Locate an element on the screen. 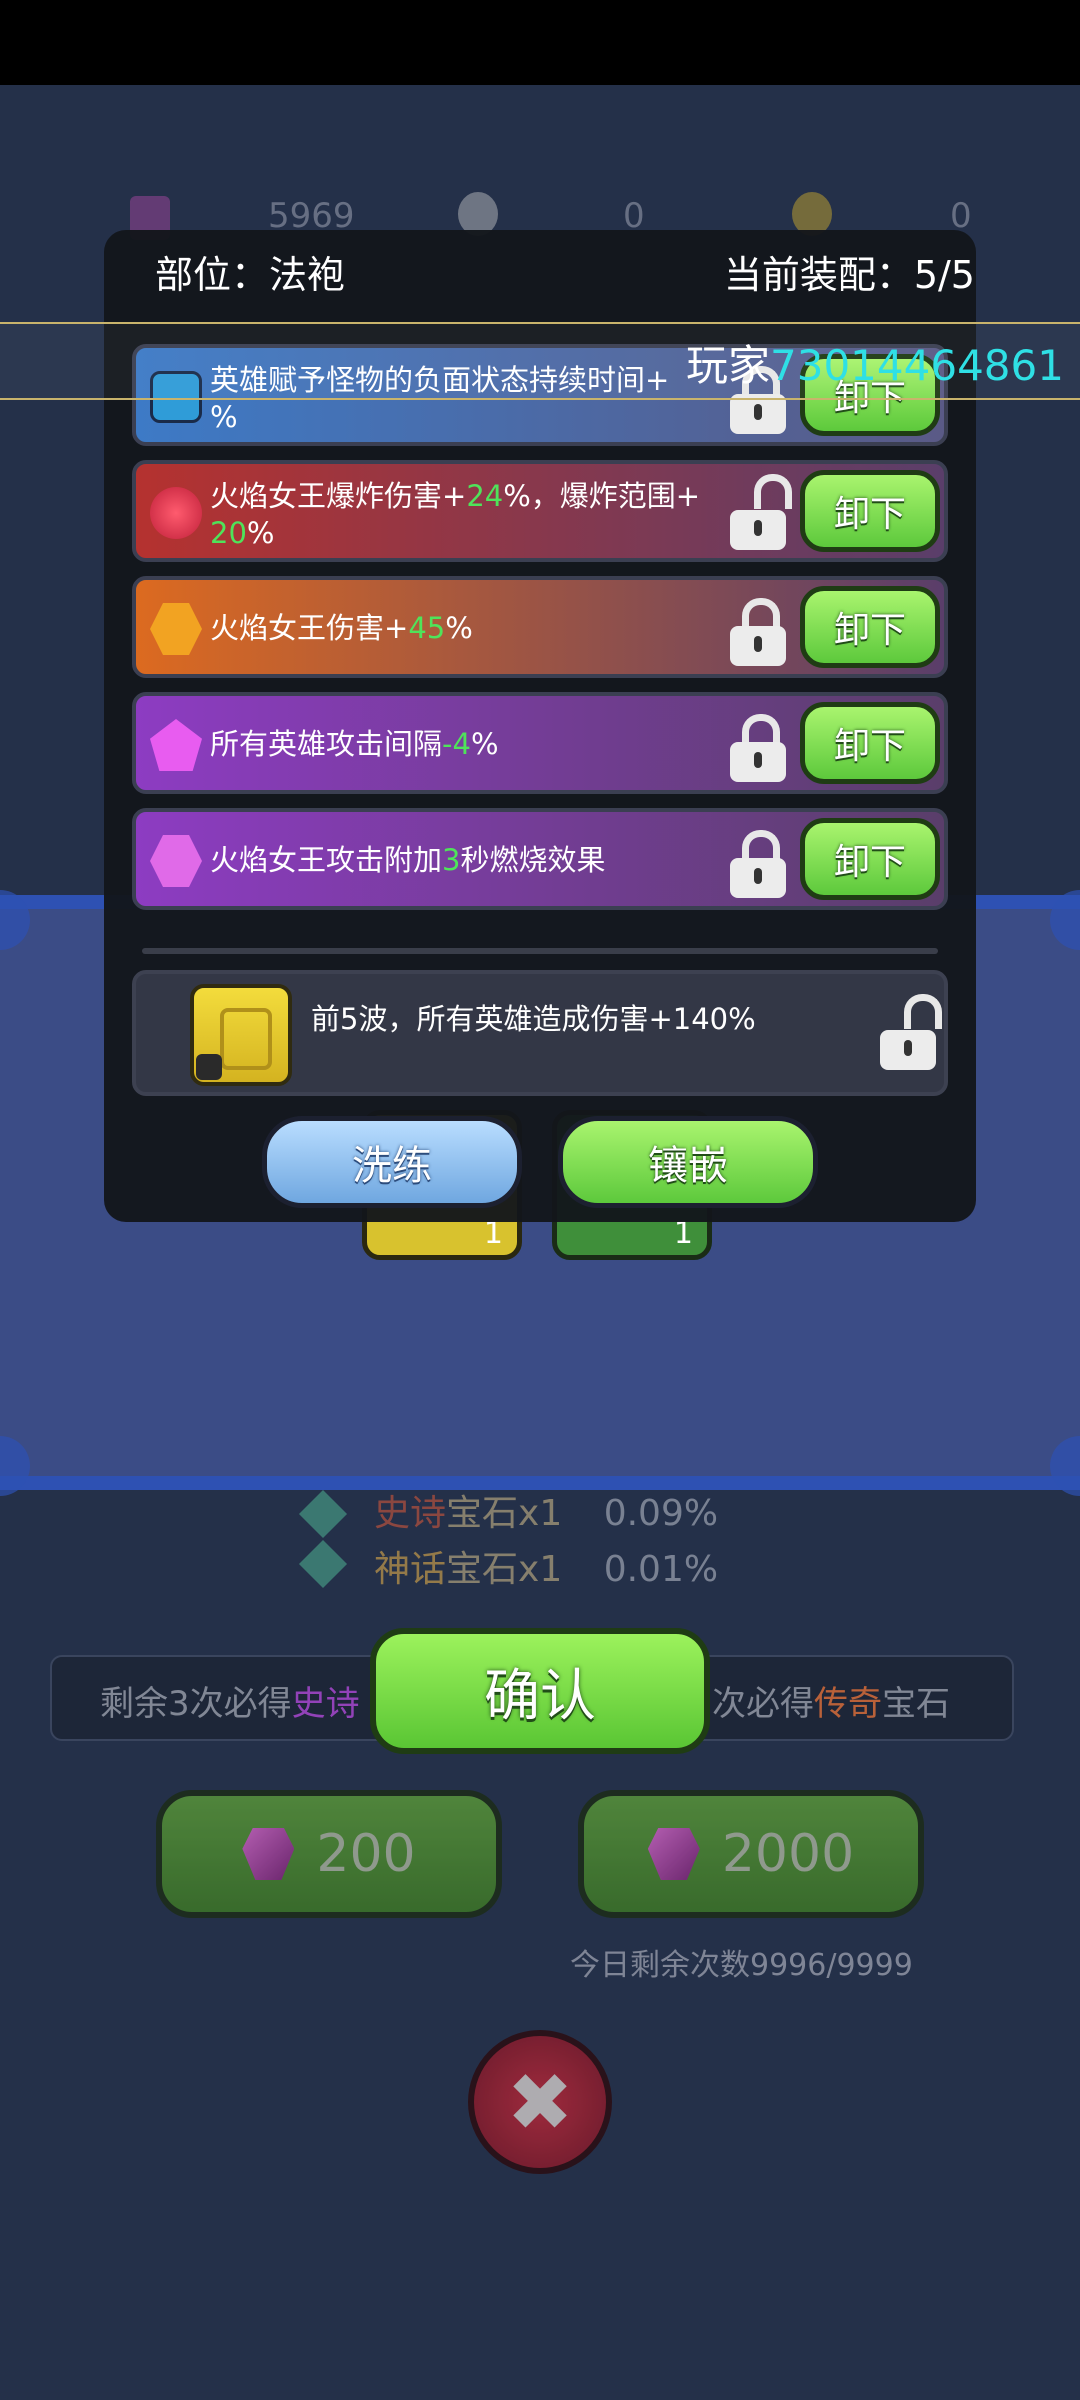  refine-button: 洗练 is located at coordinates (392, 1162).